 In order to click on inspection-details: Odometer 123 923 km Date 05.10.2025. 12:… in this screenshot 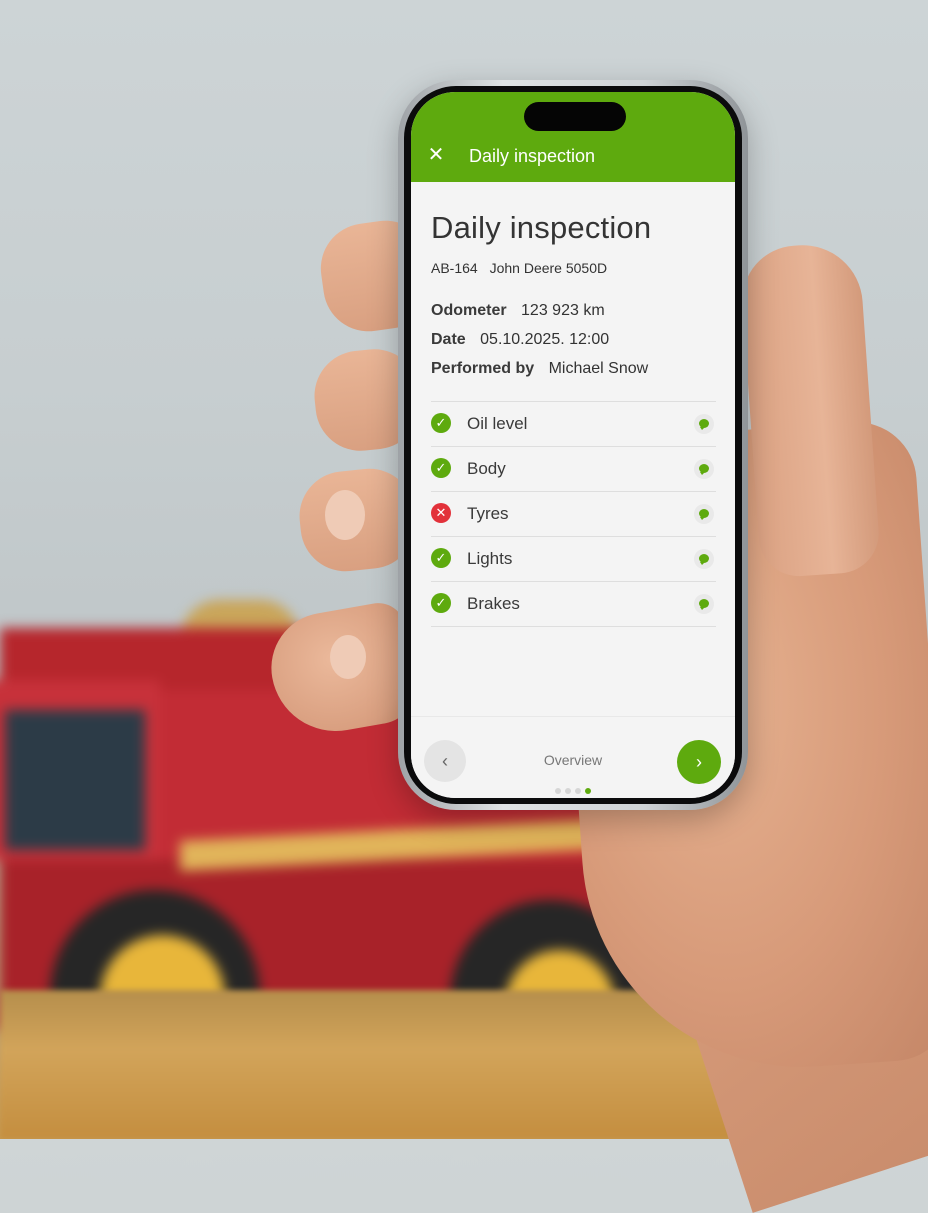, I will do `click(573, 345)`.